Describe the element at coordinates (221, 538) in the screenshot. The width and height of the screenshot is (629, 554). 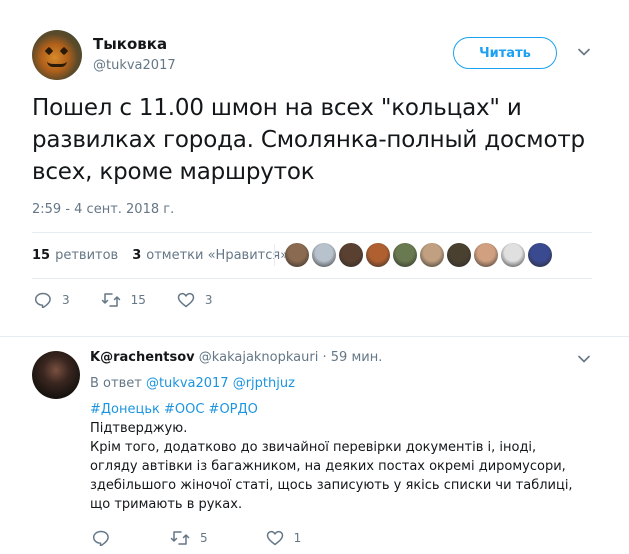
I see `reply-actions: 5 1` at that location.